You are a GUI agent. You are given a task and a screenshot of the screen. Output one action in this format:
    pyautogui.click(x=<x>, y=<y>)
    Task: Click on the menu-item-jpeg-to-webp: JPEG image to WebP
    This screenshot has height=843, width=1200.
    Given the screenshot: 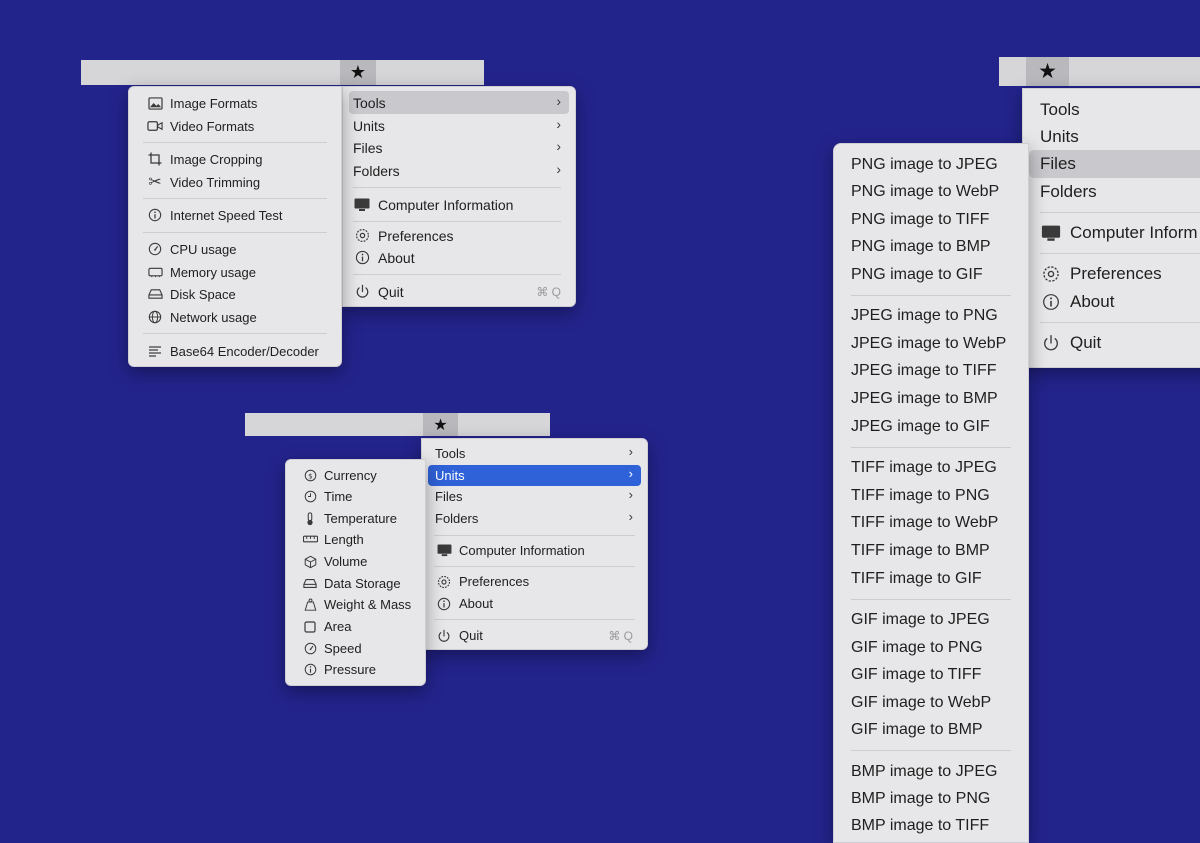 What is the action you would take?
    pyautogui.click(x=931, y=343)
    